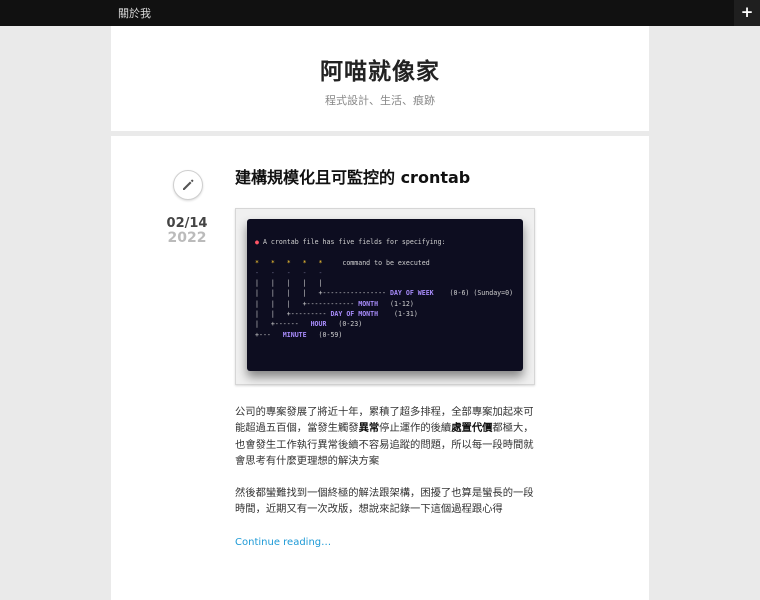 Image resolution: width=760 pixels, height=600 pixels. I want to click on post-entry: 建構規模化且可監控的 crontab, so click(385, 178).